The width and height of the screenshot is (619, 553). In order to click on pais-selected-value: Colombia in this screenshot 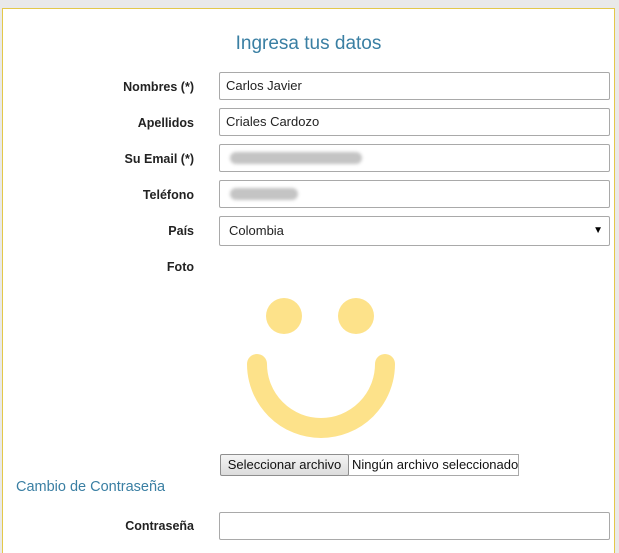, I will do `click(256, 230)`.